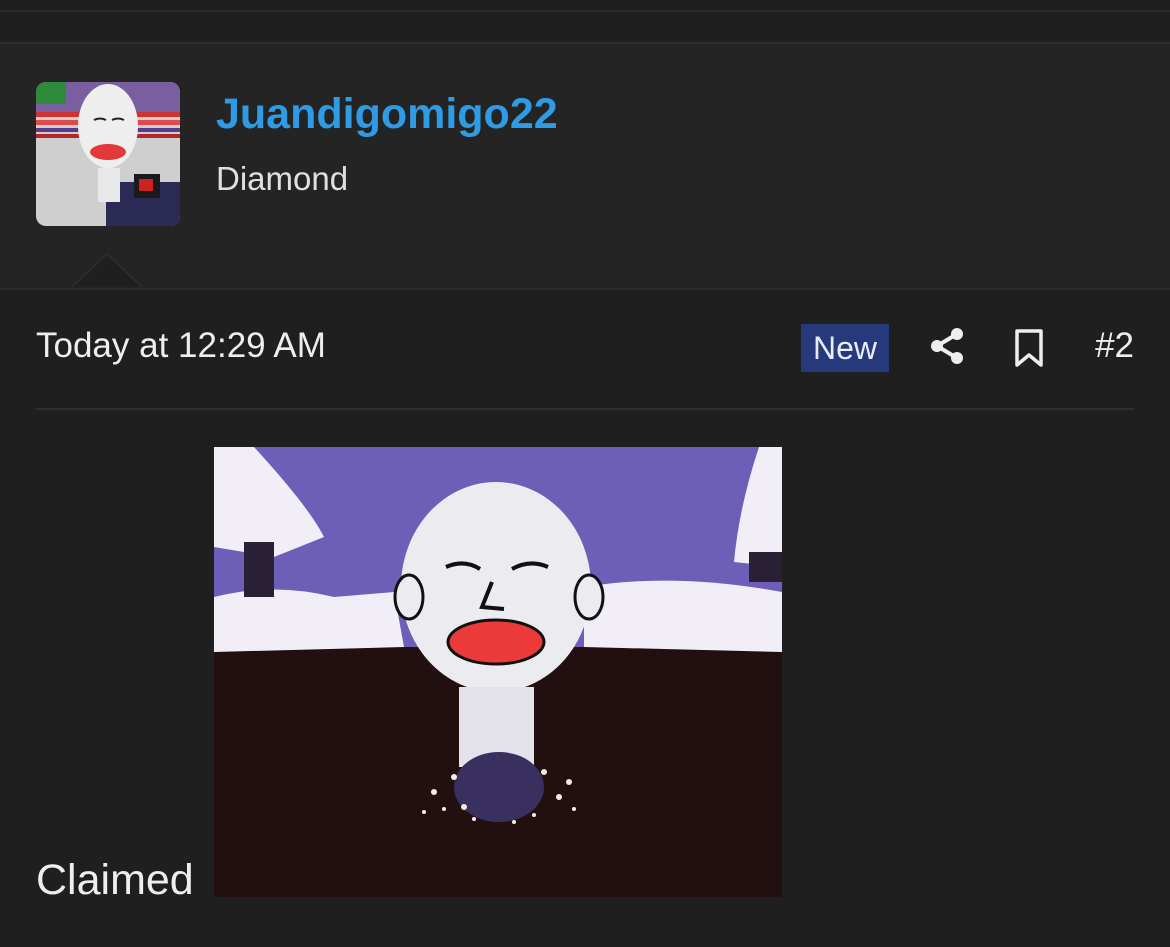 The image size is (1170, 947). What do you see at coordinates (115, 880) in the screenshot?
I see `post-body-text: Claimed` at bounding box center [115, 880].